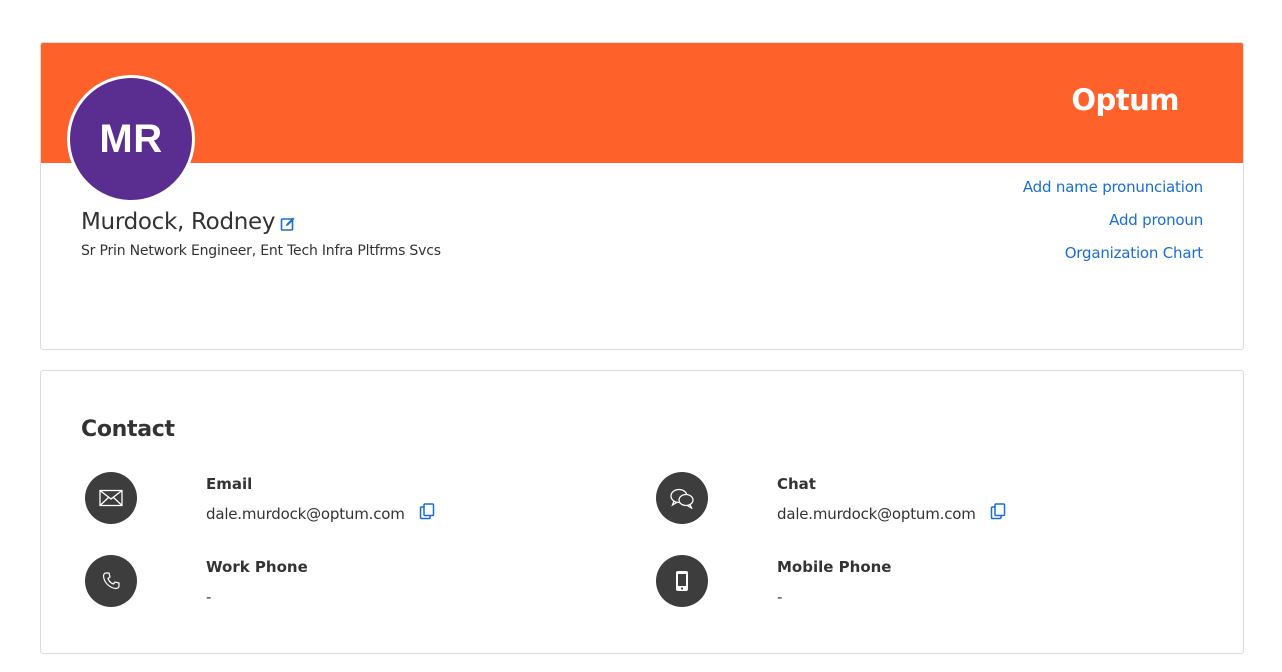 The height and width of the screenshot is (672, 1282). What do you see at coordinates (301, 500) in the screenshot?
I see `contact-email: Email dale.murdock@optum.com` at bounding box center [301, 500].